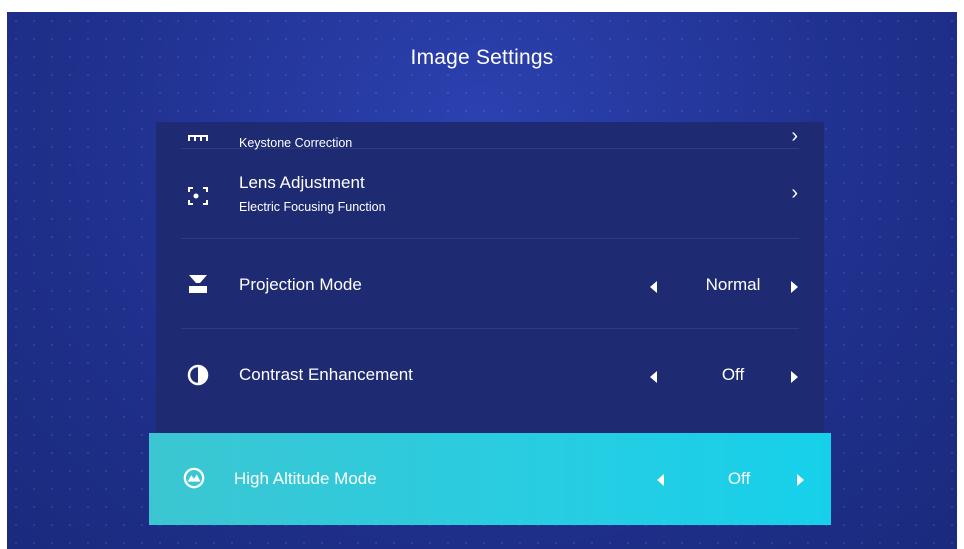 The height and width of the screenshot is (549, 964). What do you see at coordinates (198, 196) in the screenshot?
I see `focus-icon` at bounding box center [198, 196].